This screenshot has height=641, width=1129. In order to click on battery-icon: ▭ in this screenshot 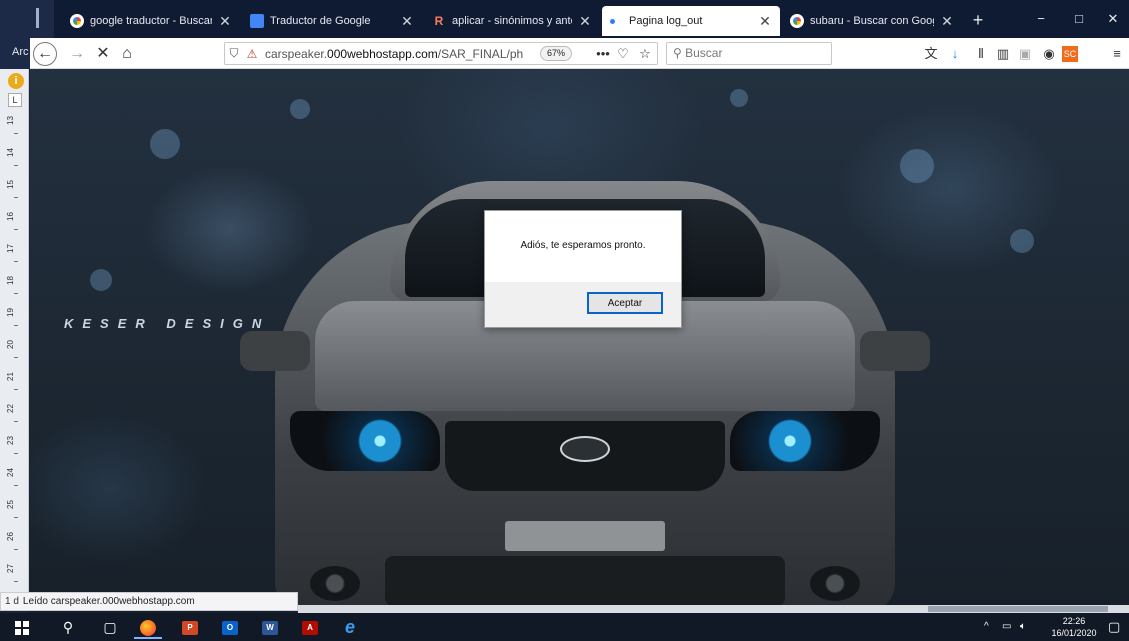, I will do `click(1006, 627)`.